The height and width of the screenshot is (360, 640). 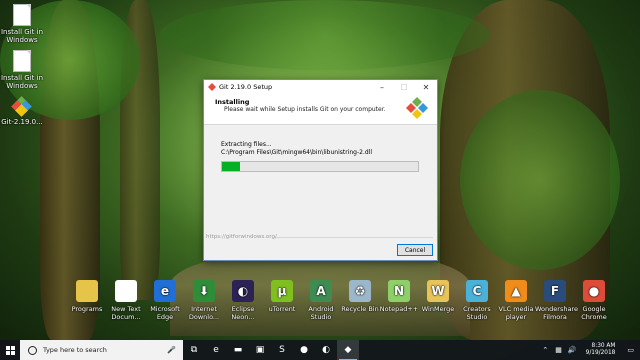 What do you see at coordinates (438, 291) in the screenshot?
I see `app-icon: W` at bounding box center [438, 291].